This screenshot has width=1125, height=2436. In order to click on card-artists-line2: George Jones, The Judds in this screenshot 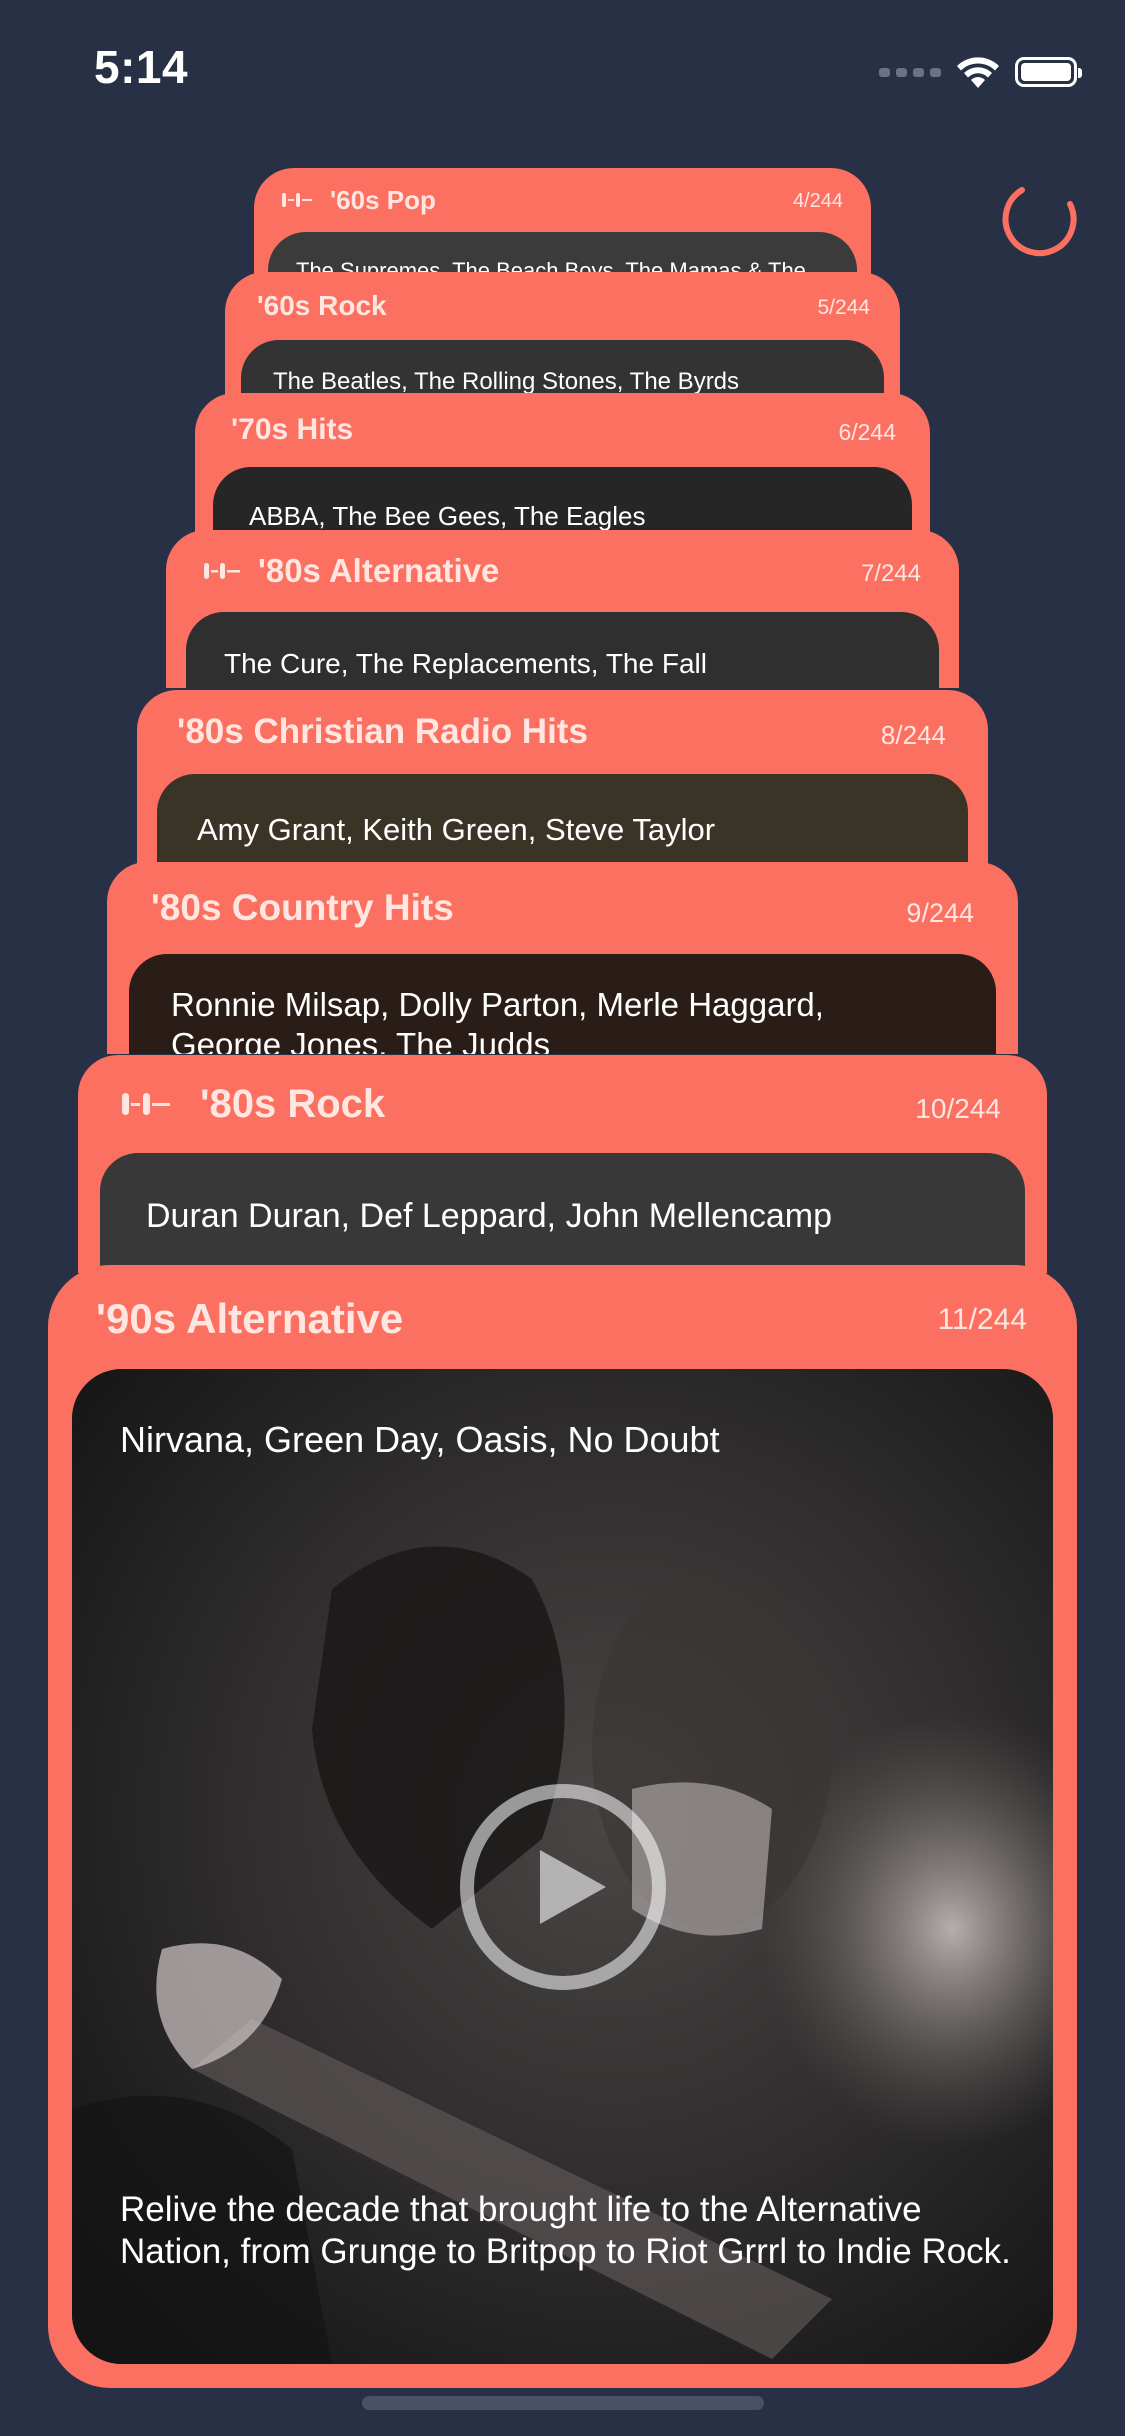, I will do `click(361, 1040)`.